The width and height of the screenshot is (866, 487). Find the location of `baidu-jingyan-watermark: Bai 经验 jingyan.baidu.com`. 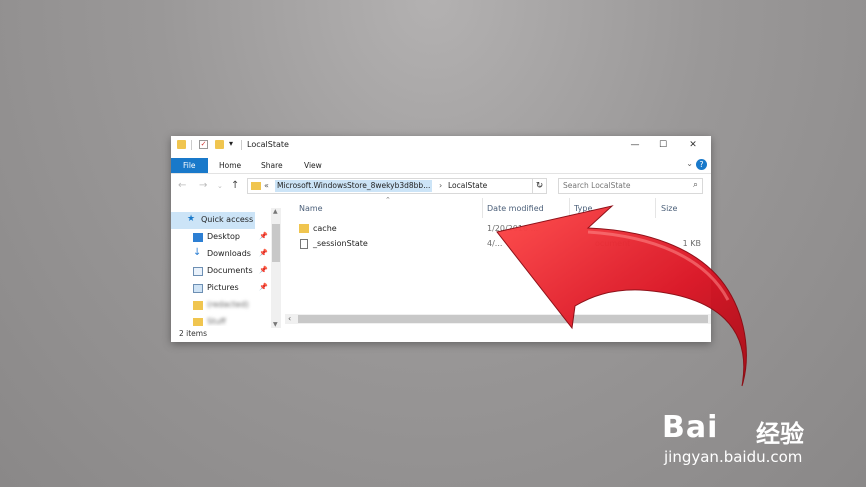

baidu-jingyan-watermark: Bai 经验 jingyan.baidu.com is located at coordinates (742, 430).